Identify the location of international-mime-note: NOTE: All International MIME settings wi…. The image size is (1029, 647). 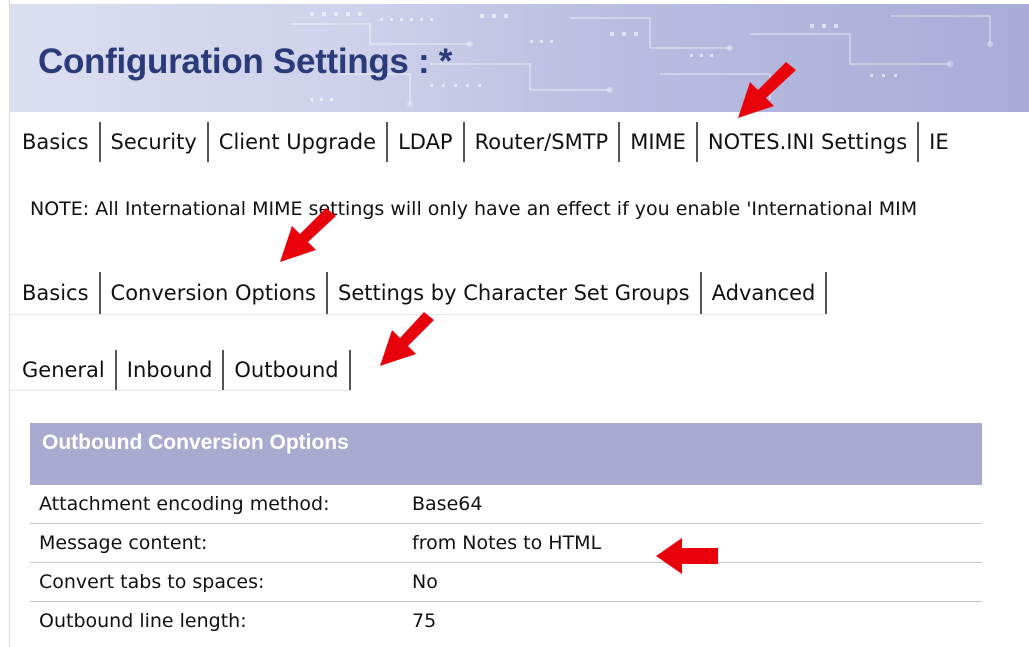
(474, 209).